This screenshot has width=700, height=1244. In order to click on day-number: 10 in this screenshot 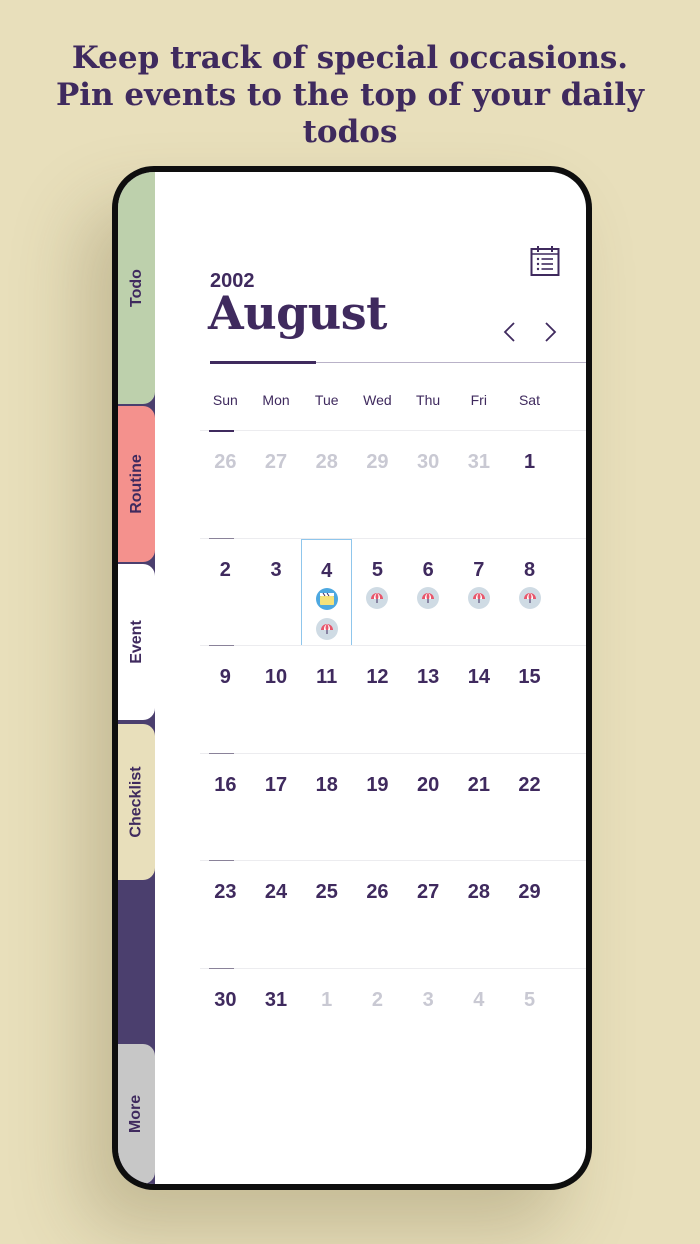, I will do `click(276, 677)`.